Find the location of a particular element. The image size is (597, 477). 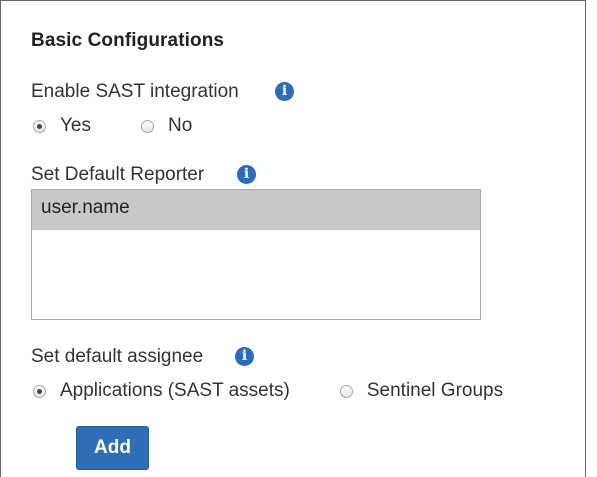

assignee-applications-option: Applications (SAST assets) is located at coordinates (161, 391).